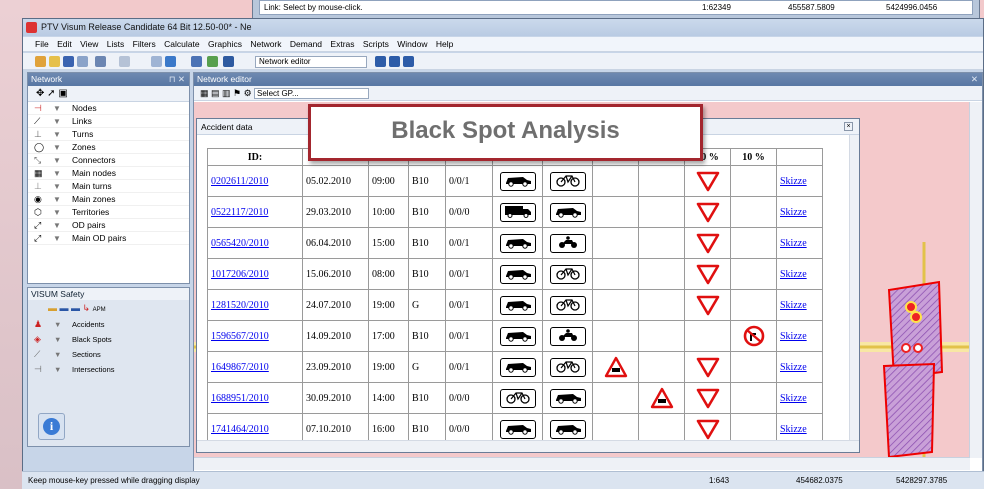 This screenshot has width=984, height=489. Describe the element at coordinates (240, 429) in the screenshot. I see `accident-id-link: 1741464/2010` at that location.